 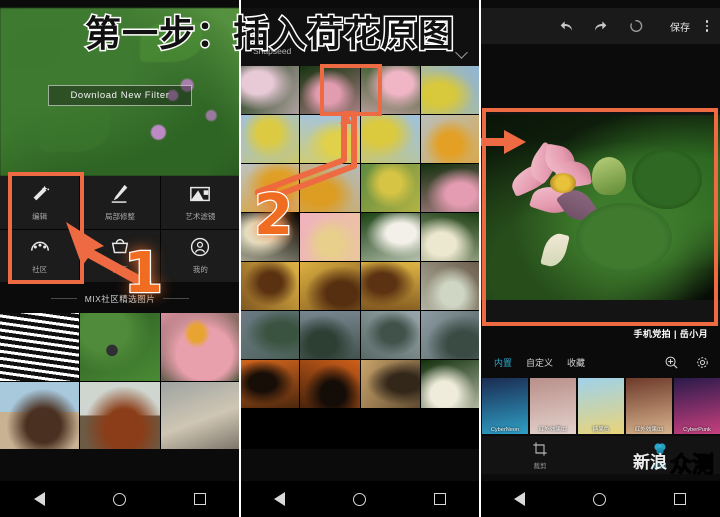 I want to click on filter-name-label: CyberNeon, so click(x=505, y=430).